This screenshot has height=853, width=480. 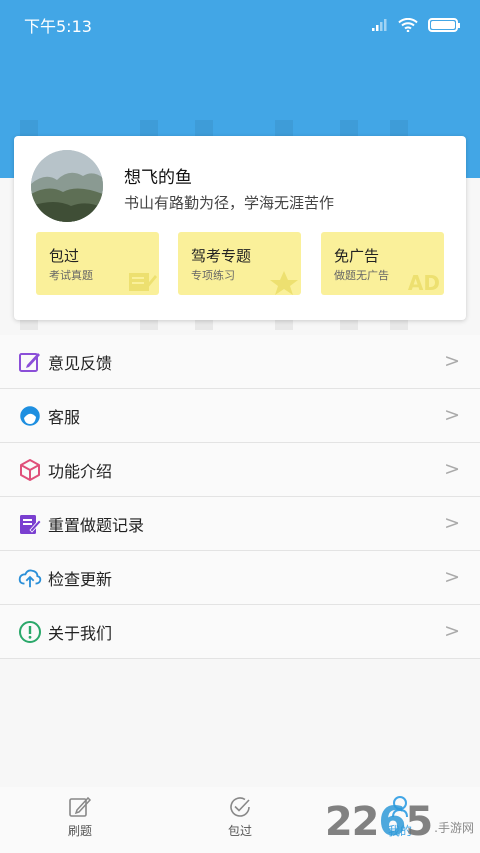 What do you see at coordinates (444, 25) in the screenshot?
I see `battery-icon` at bounding box center [444, 25].